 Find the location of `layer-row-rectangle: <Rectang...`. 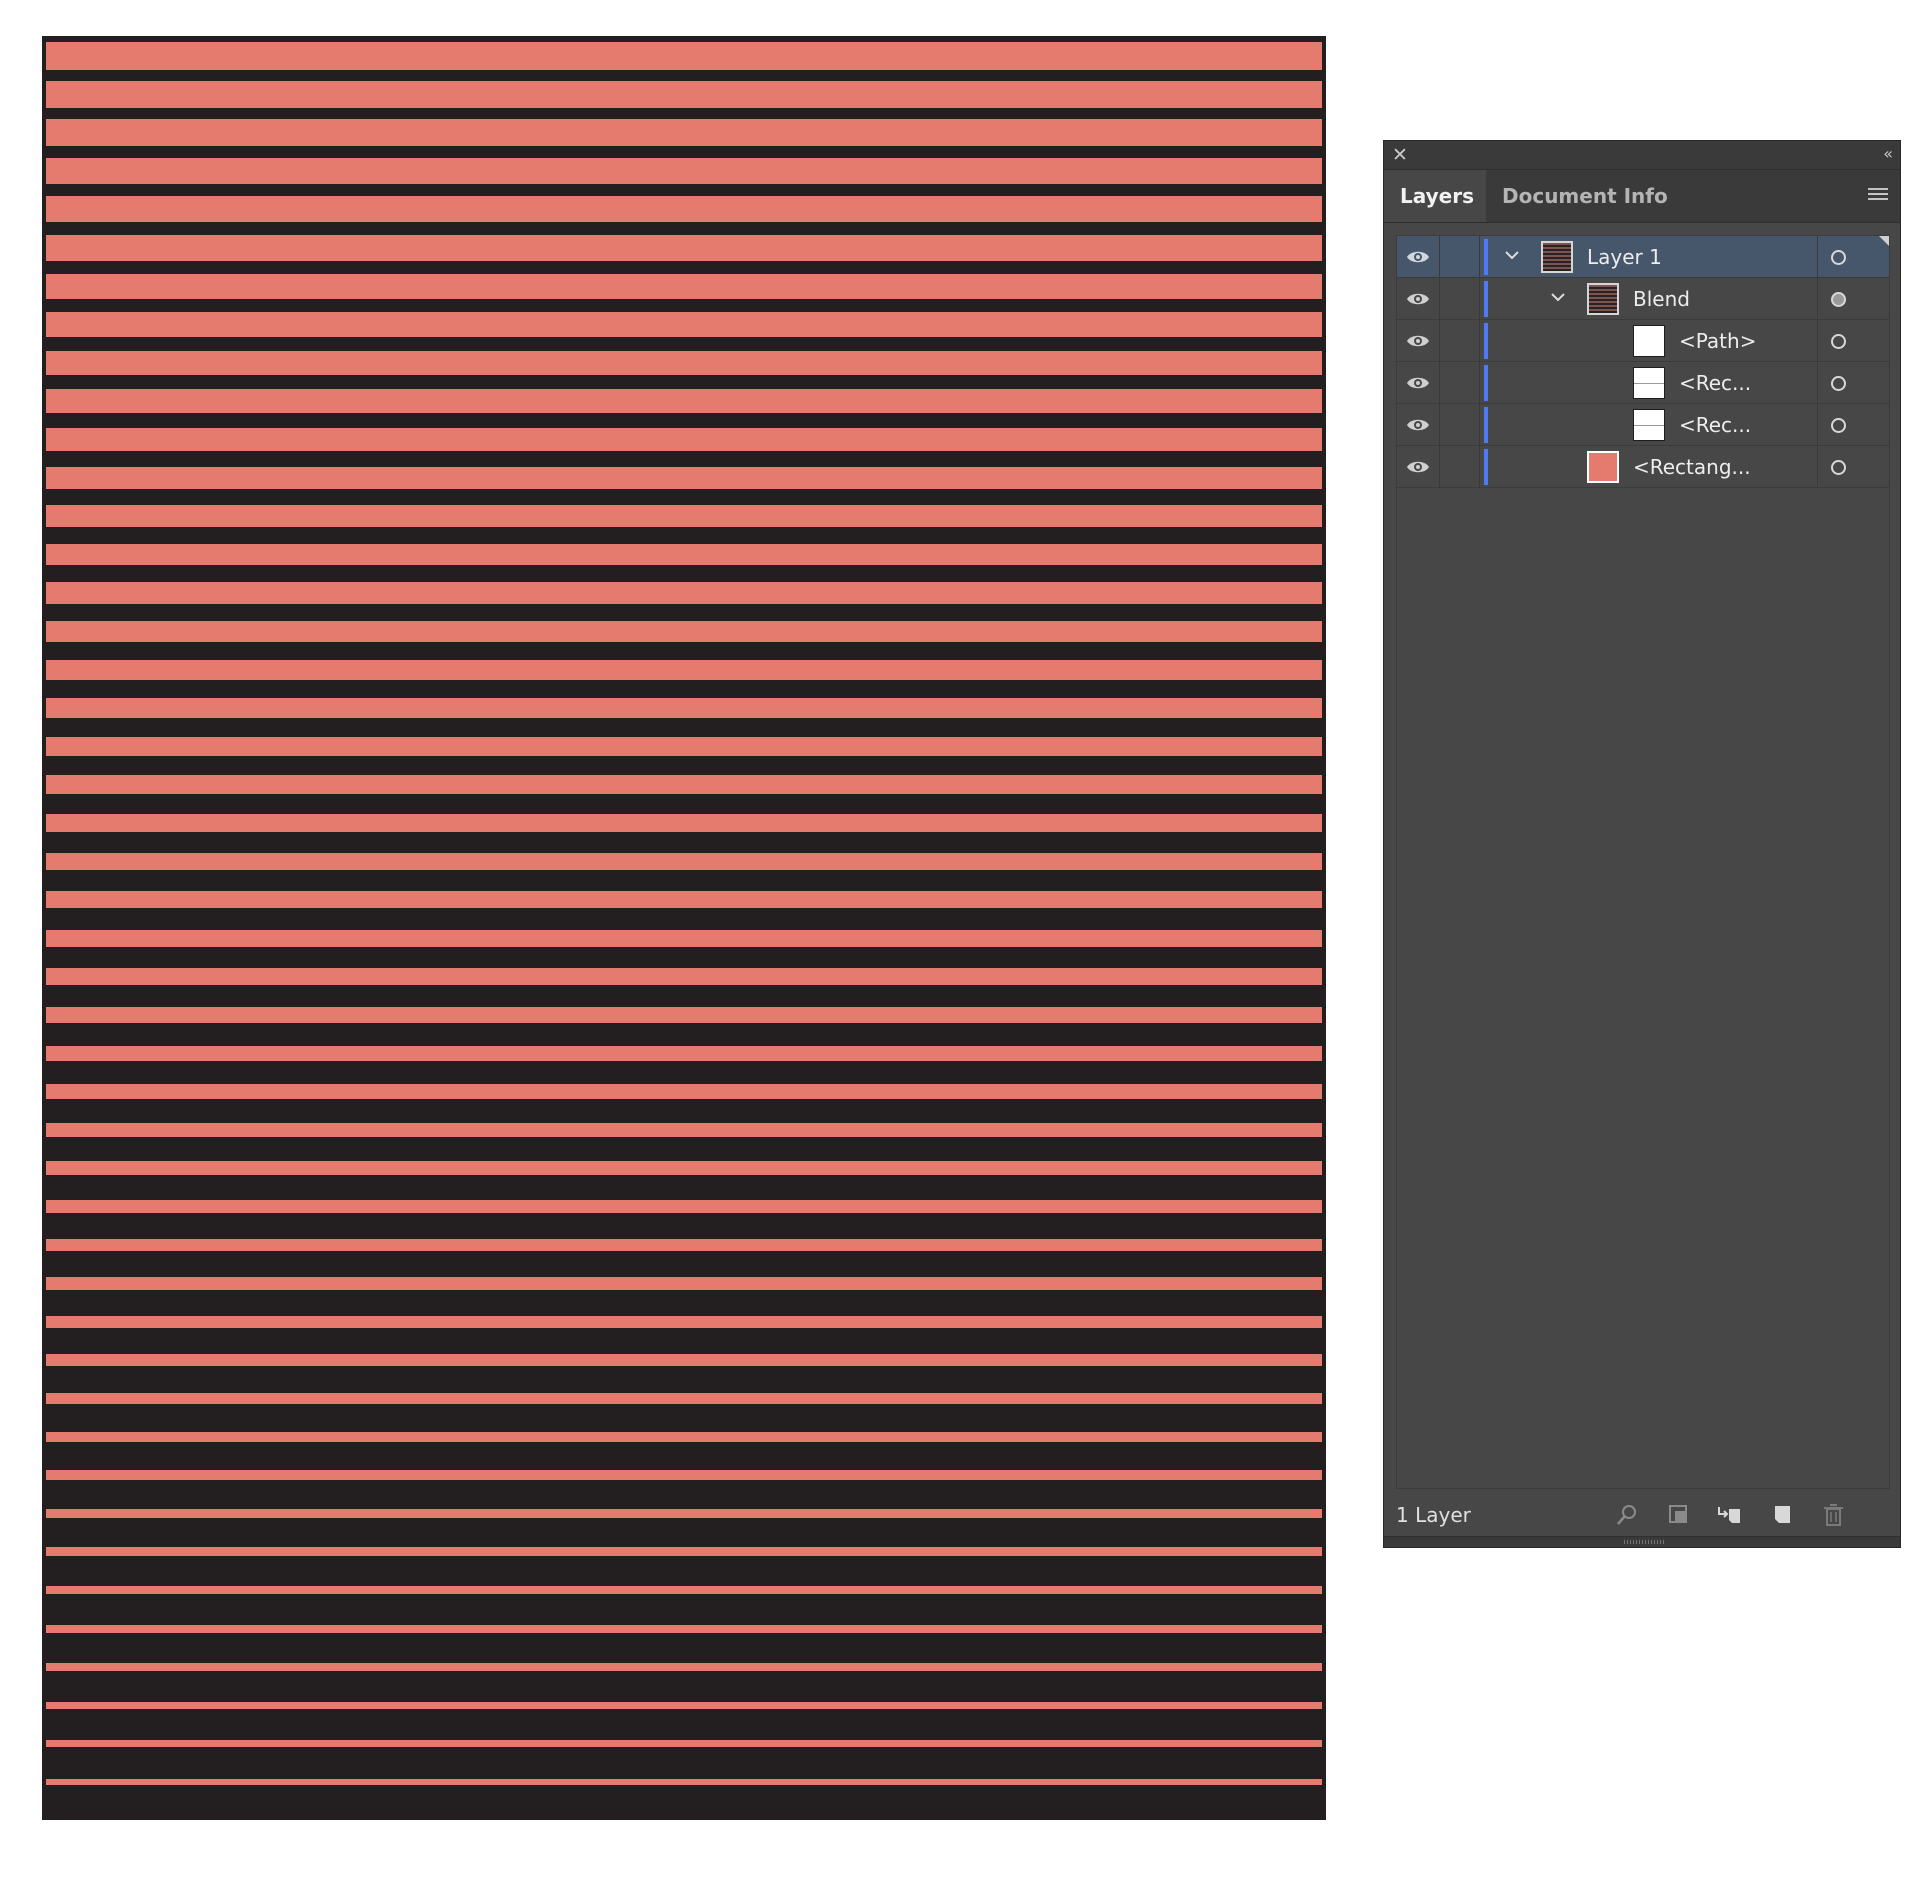

layer-row-rectangle: <Rectang... is located at coordinates (1643, 467).